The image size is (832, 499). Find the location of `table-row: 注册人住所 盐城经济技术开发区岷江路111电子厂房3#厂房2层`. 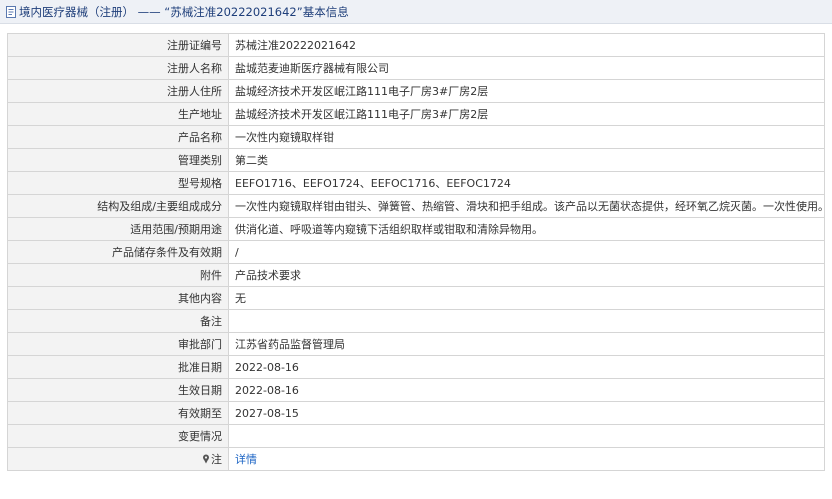

table-row: 注册人住所 盐城经济技术开发区岷江路111电子厂房3#厂房2层 is located at coordinates (416, 91).